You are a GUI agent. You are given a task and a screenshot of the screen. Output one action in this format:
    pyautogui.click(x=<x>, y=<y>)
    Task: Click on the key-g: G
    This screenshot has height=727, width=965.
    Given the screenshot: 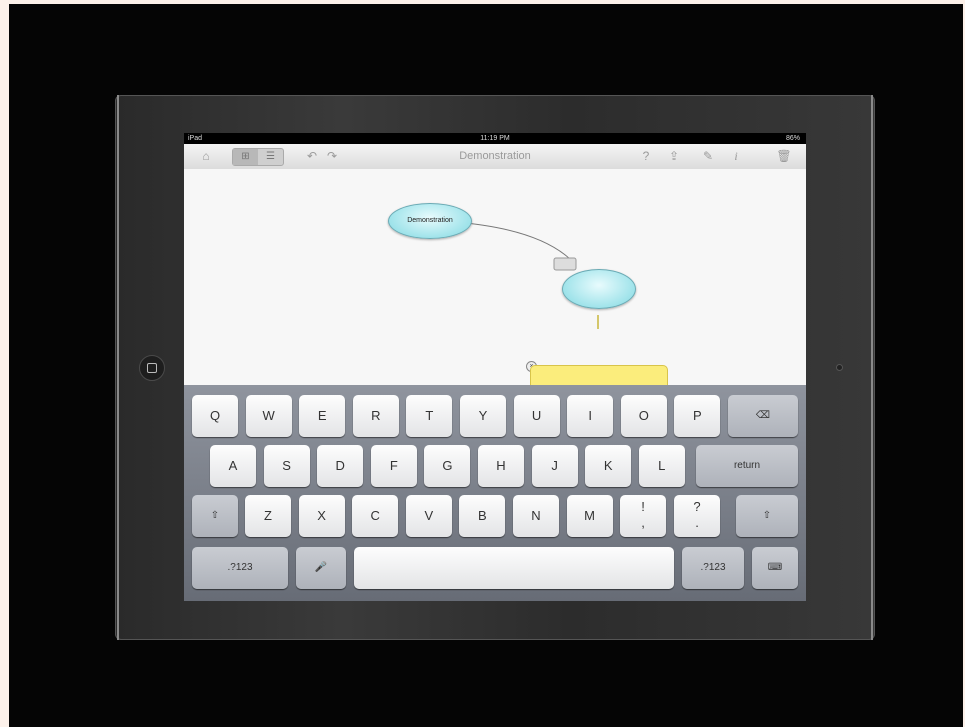 What is the action you would take?
    pyautogui.click(x=447, y=466)
    